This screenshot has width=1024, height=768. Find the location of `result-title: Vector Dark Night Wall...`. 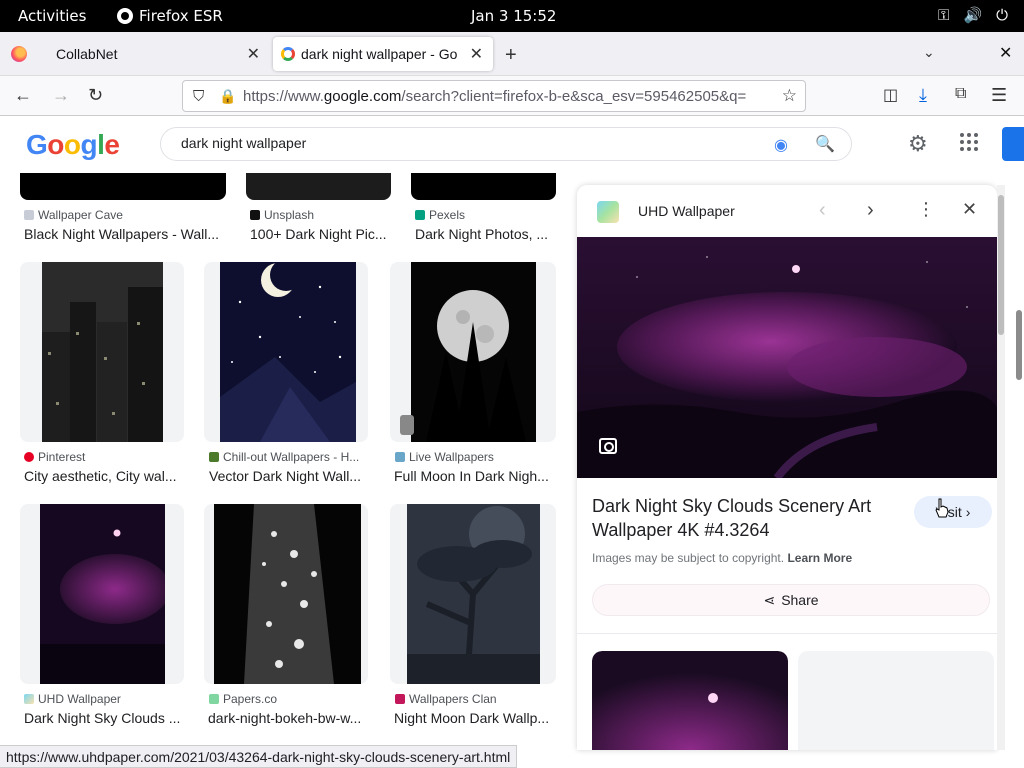

result-title: Vector Dark Night Wall... is located at coordinates (288, 476).